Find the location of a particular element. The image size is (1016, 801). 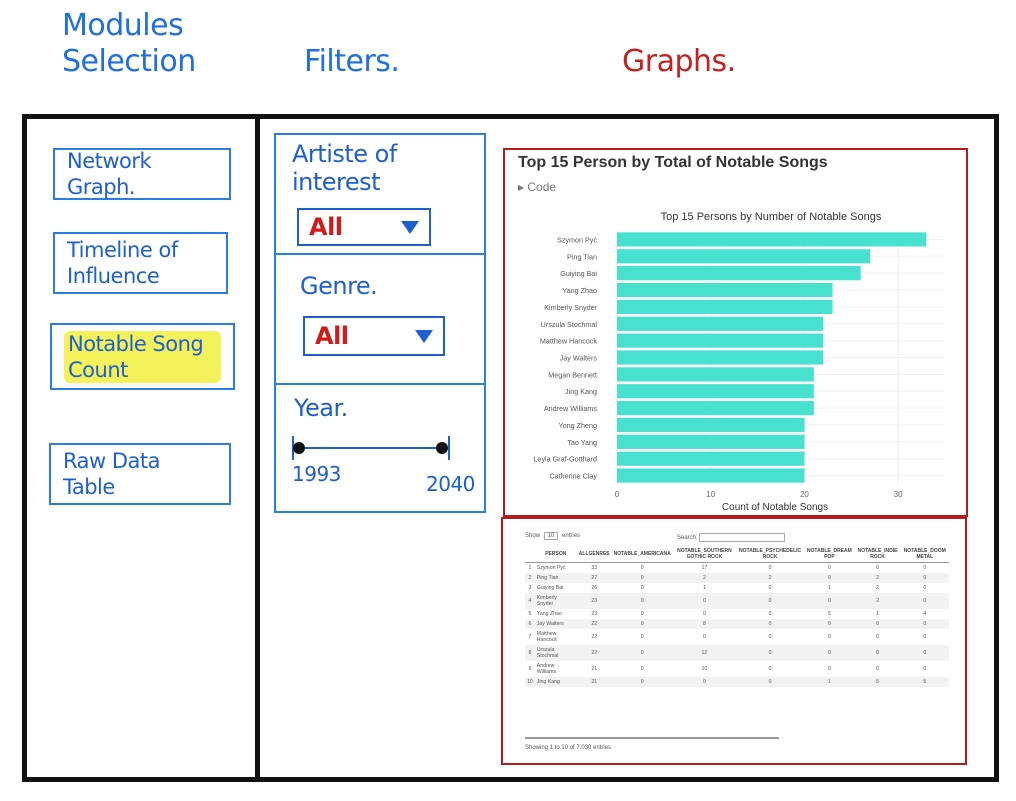

year-slider-track is located at coordinates (372, 448).